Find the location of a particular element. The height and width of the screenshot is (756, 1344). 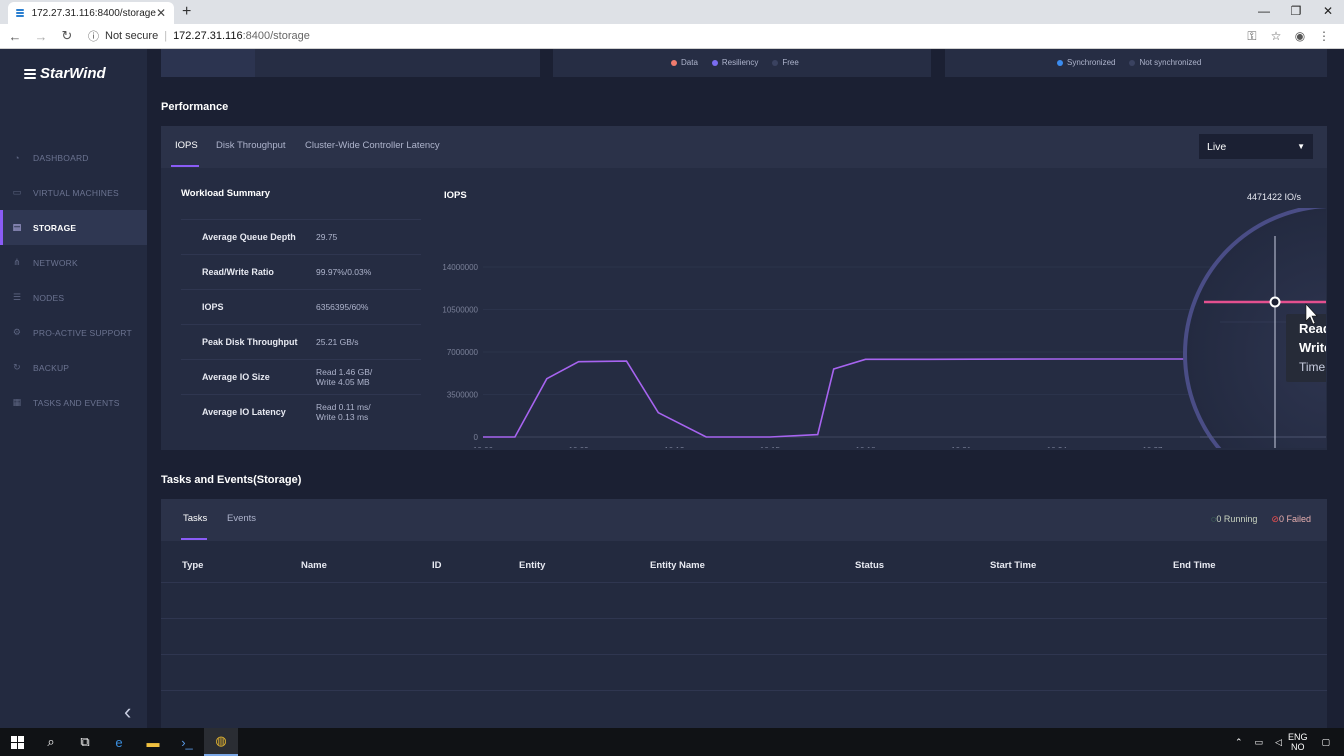

maximize-button: ❐ is located at coordinates (1296, 12).